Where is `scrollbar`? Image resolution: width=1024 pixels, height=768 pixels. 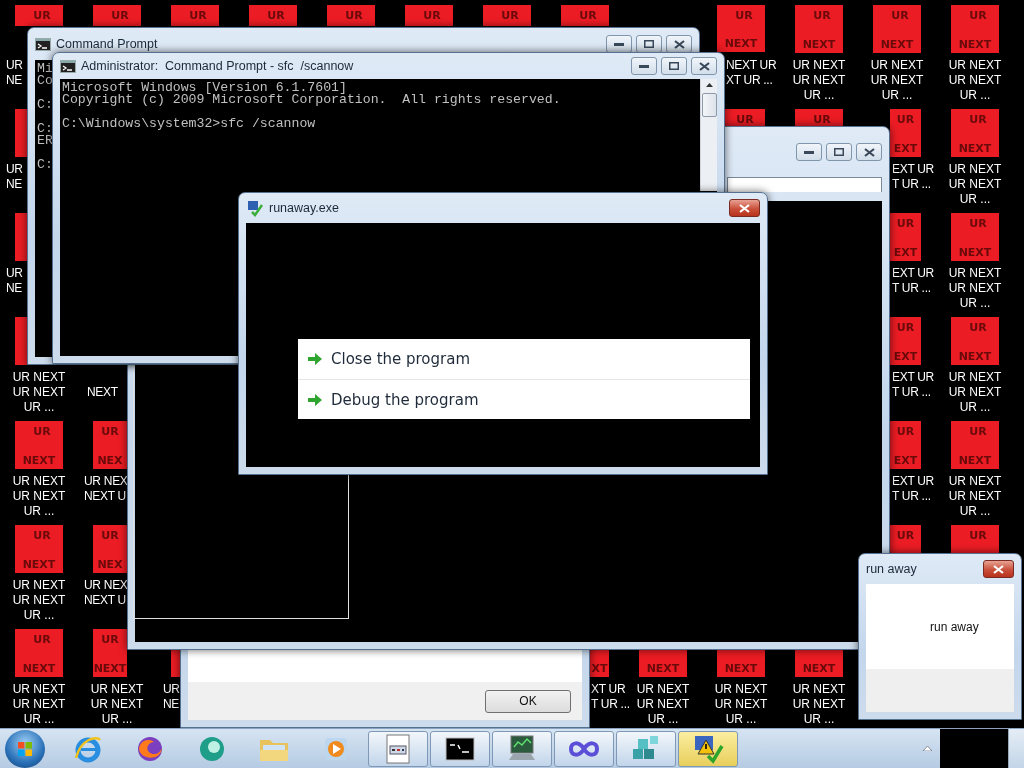 scrollbar is located at coordinates (708, 135).